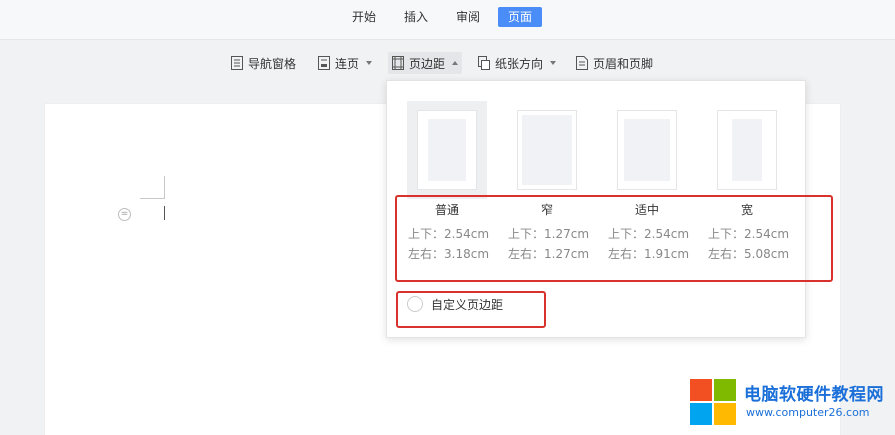 This screenshot has height=435, width=895. Describe the element at coordinates (364, 17) in the screenshot. I see `tab-start: 开始` at that location.